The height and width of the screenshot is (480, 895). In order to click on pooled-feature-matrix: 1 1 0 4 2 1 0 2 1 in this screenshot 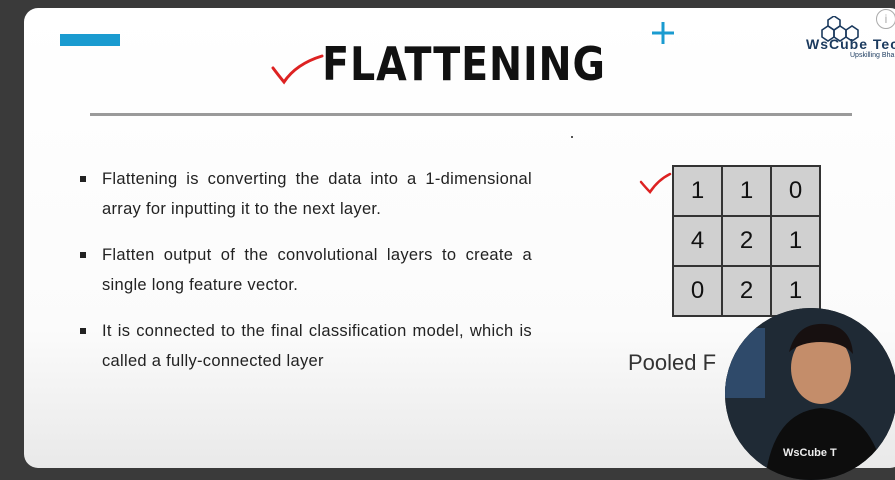, I will do `click(746, 241)`.